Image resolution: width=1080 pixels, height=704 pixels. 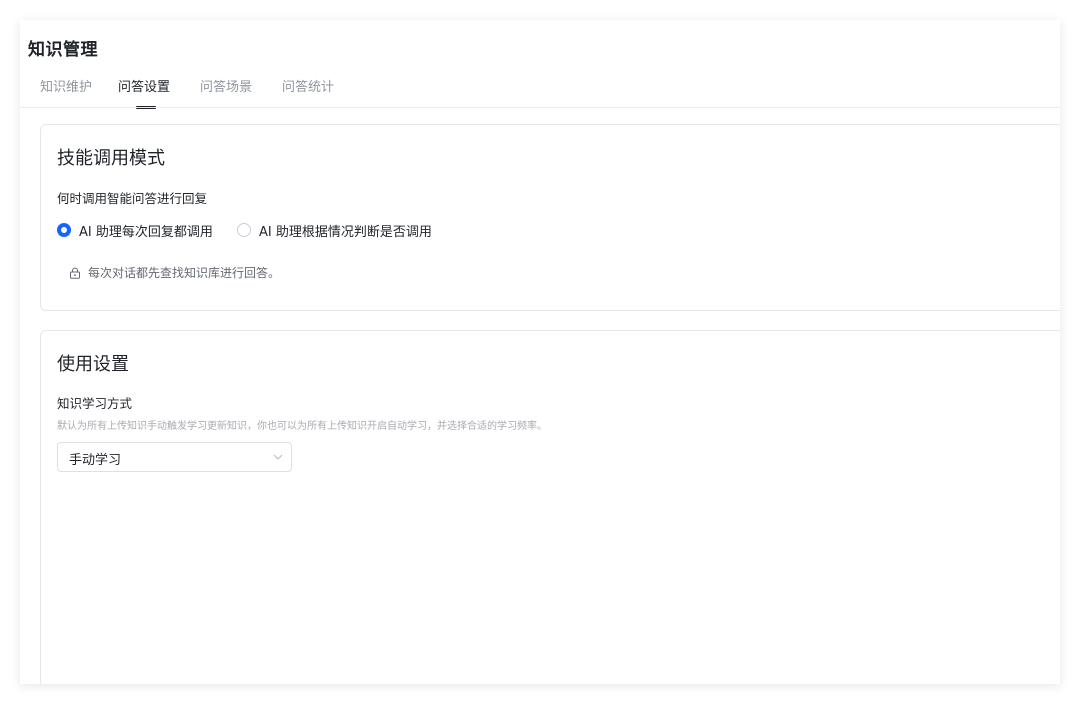 What do you see at coordinates (95, 403) in the screenshot?
I see `learning-method-label: 知识学习方式` at bounding box center [95, 403].